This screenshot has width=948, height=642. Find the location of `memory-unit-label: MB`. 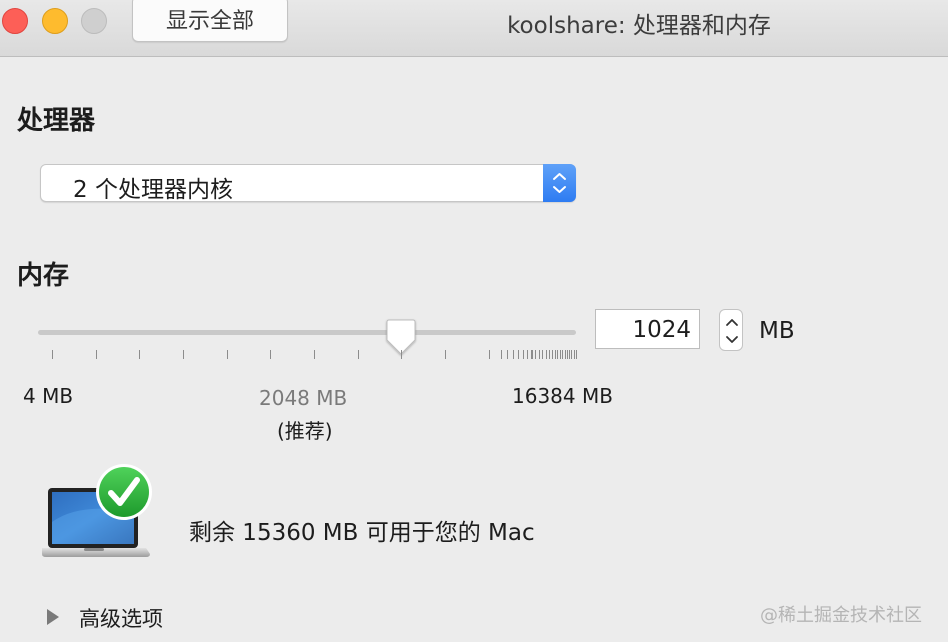

memory-unit-label: MB is located at coordinates (777, 331).